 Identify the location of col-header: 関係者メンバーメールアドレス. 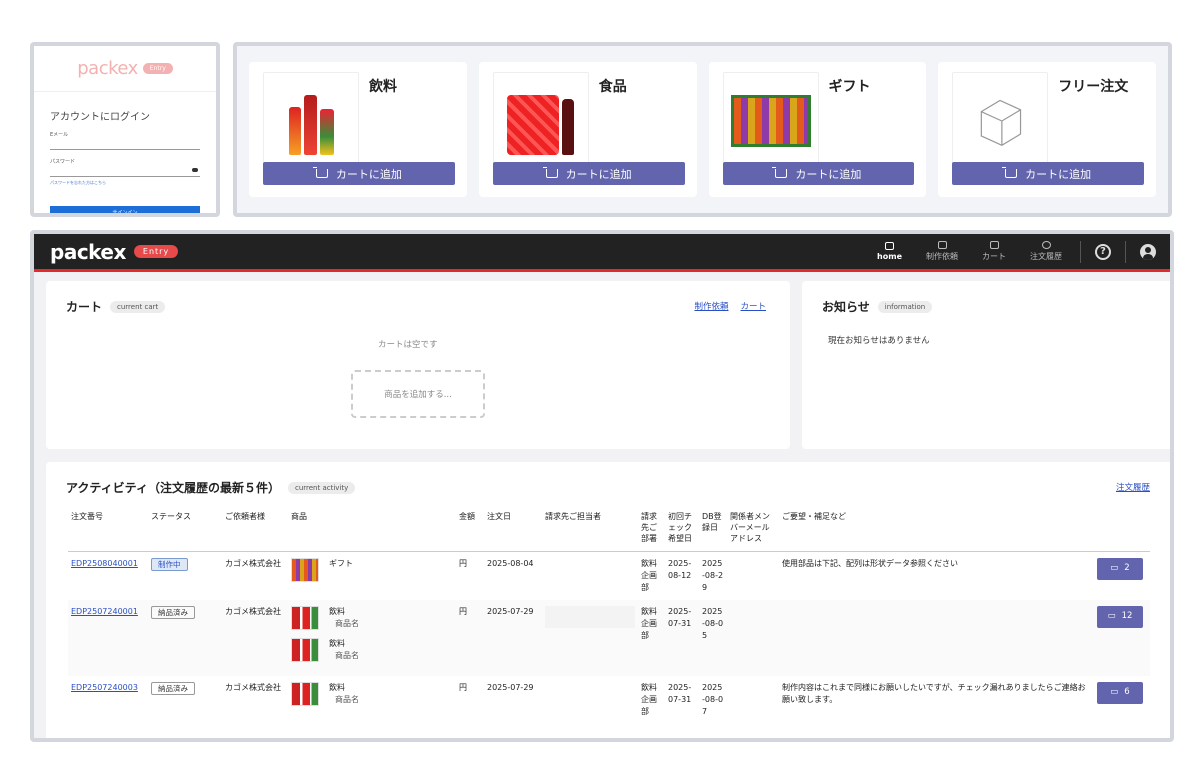
(753, 529).